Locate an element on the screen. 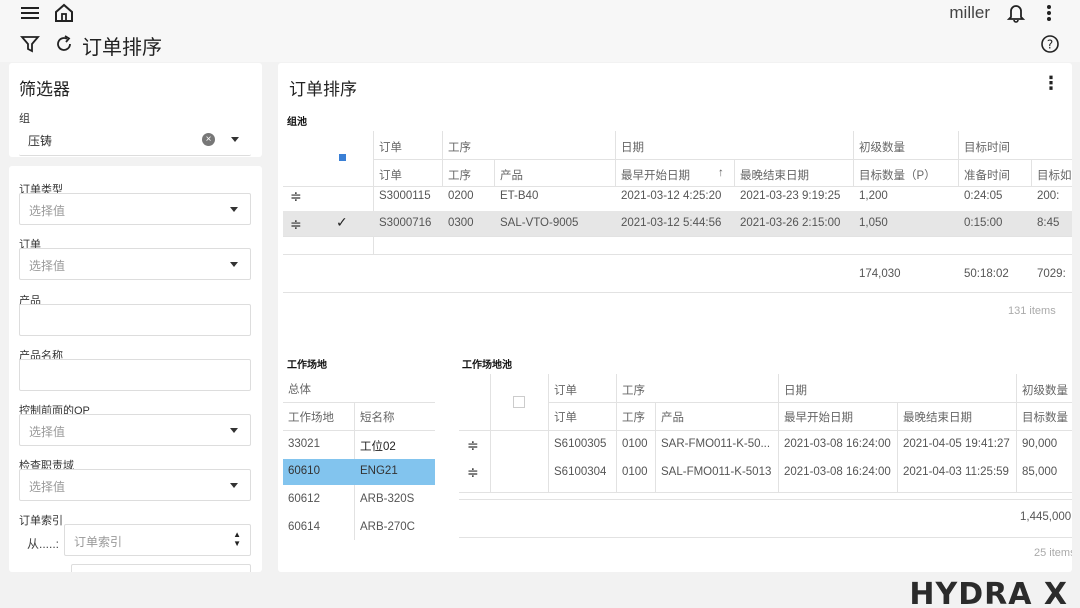 Image resolution: width=1080 pixels, height=608 pixels. total-setup-time: 50:18:02 is located at coordinates (986, 274).